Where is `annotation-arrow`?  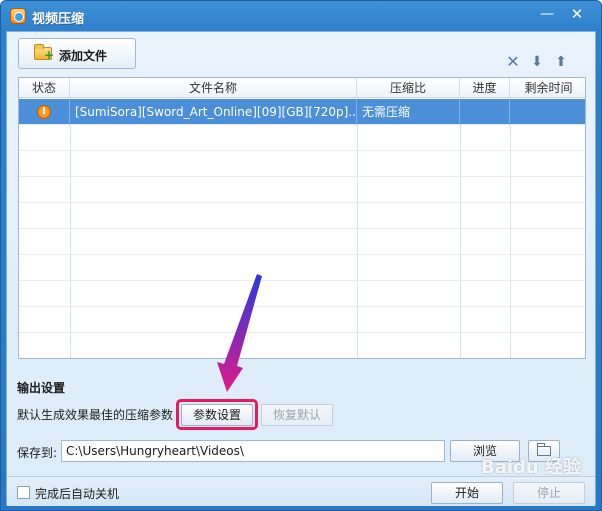 annotation-arrow is located at coordinates (239, 333).